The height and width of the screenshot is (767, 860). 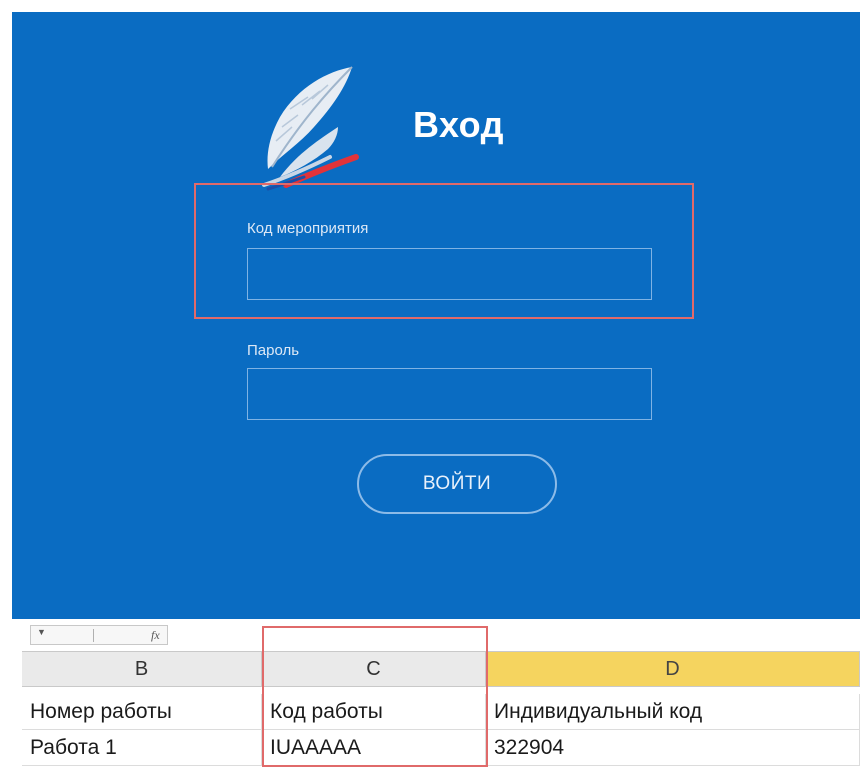 What do you see at coordinates (374, 748) in the screenshot?
I see `cell-c2: IUAAAAA` at bounding box center [374, 748].